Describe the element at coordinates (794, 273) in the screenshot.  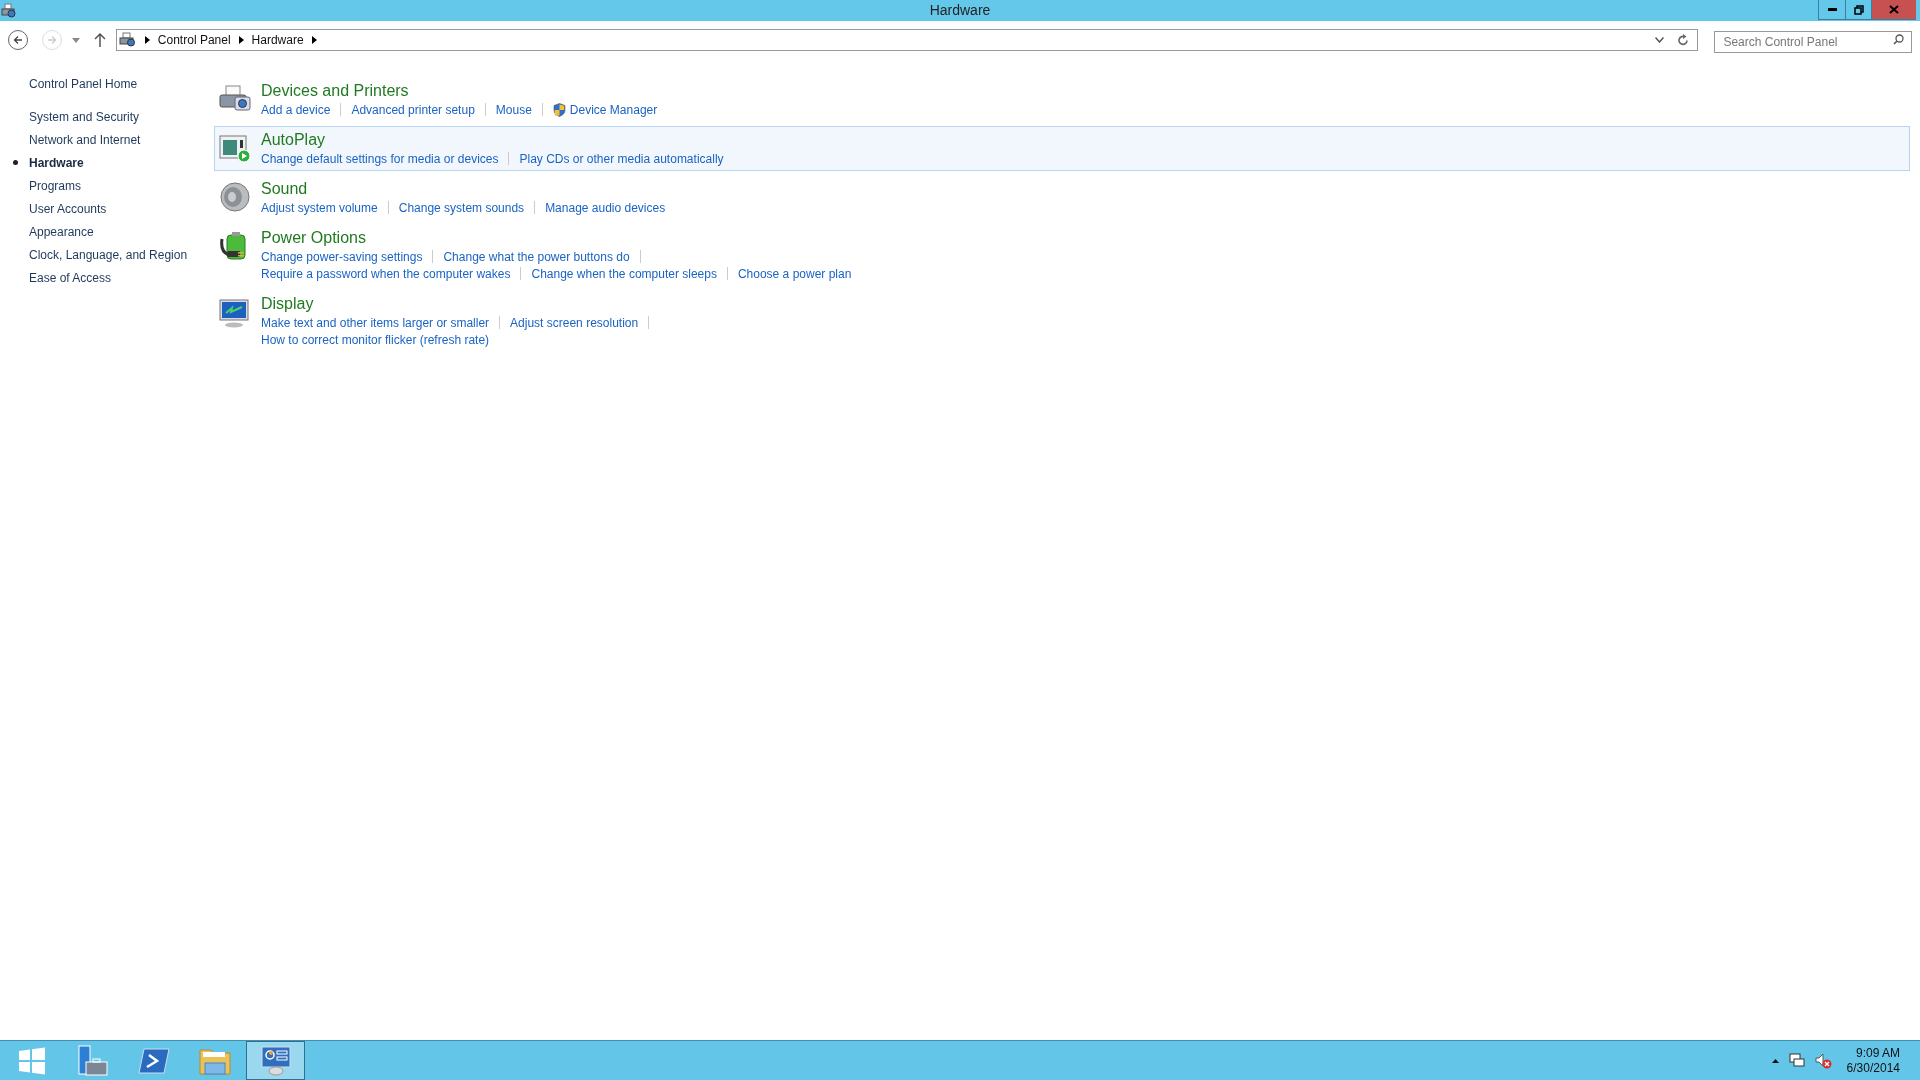
I see `link: Choose a power plan` at that location.